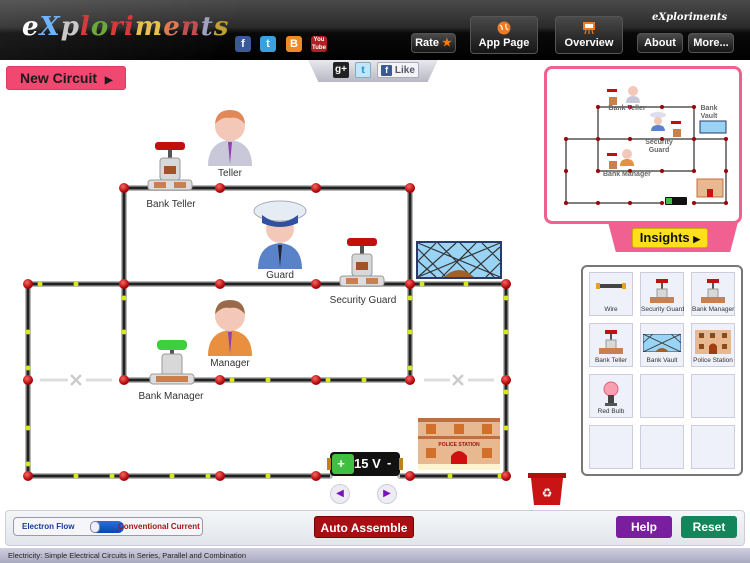  What do you see at coordinates (589, 43) in the screenshot?
I see `overview-label: Overview` at bounding box center [589, 43].